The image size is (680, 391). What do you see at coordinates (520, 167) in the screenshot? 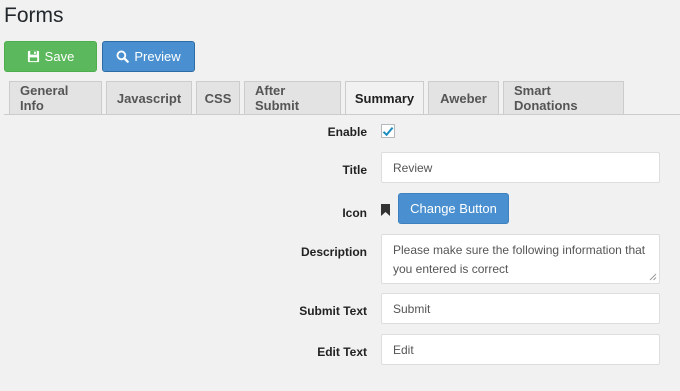
I see `title-input: Review` at bounding box center [520, 167].